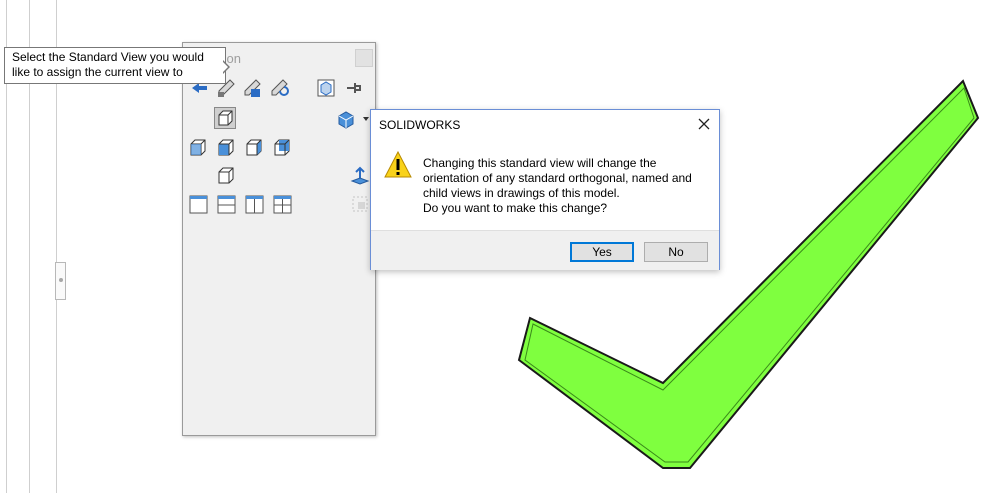 This screenshot has height=493, width=983. I want to click on pin-icon, so click(354, 88).